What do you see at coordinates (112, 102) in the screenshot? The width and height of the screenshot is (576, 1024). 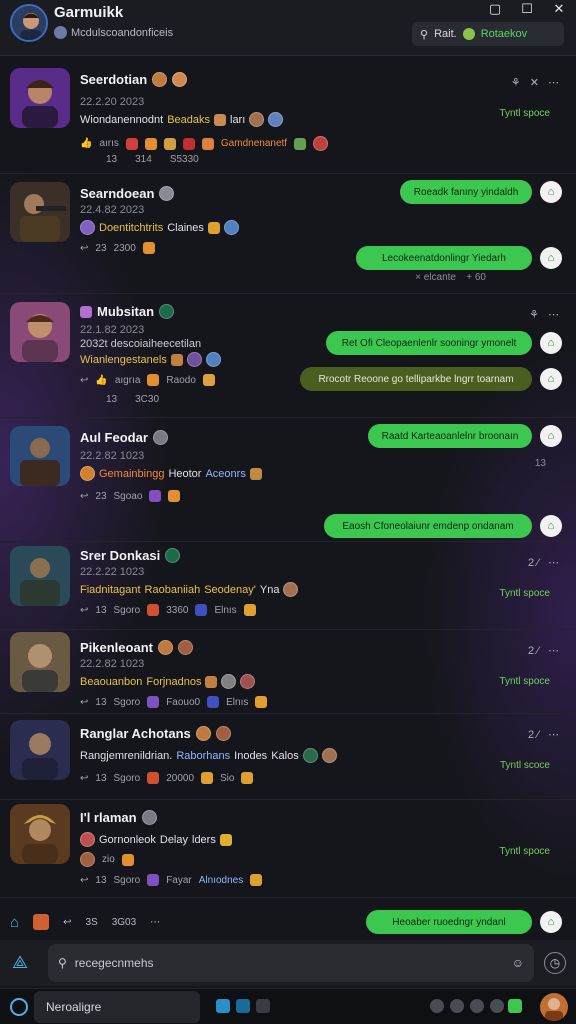 I see `post-date: 22.2.20 2023` at bounding box center [112, 102].